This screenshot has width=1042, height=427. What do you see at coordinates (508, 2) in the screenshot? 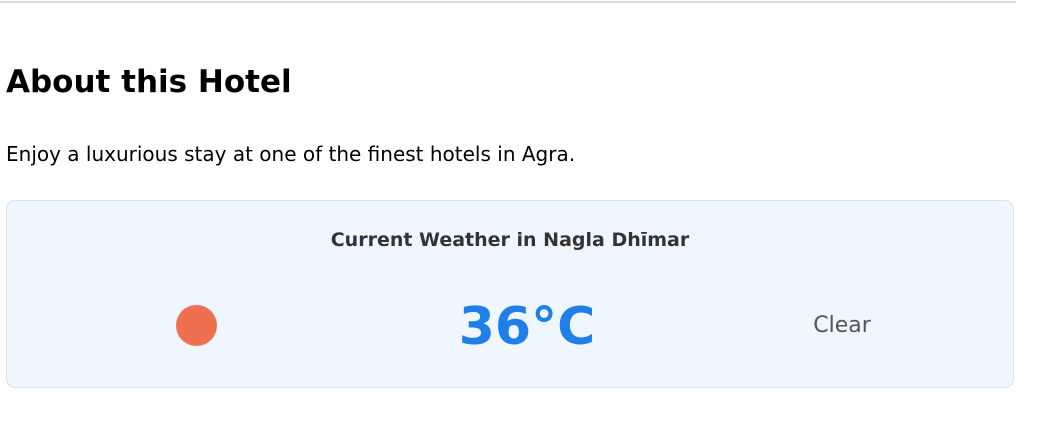
I see `top-divider` at bounding box center [508, 2].